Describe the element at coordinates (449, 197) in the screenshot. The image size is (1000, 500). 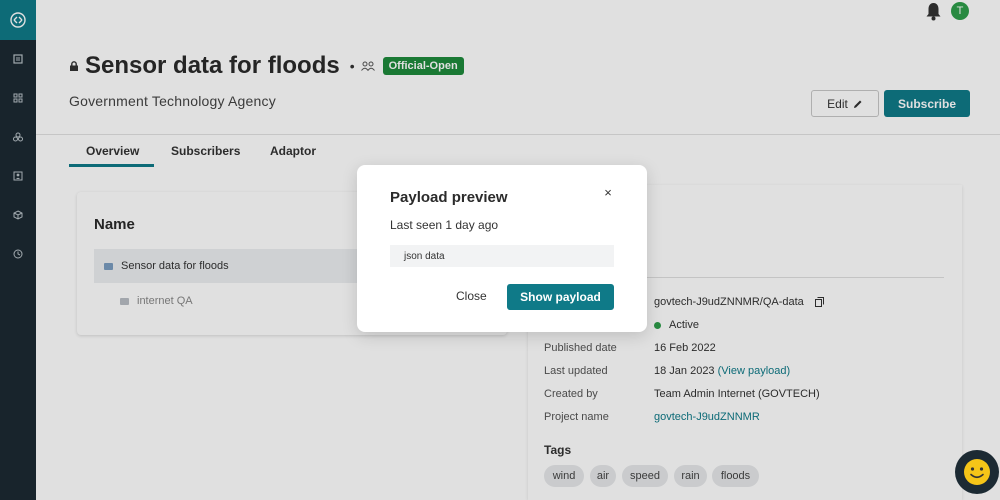
I see `modal-title: Payload preview` at that location.